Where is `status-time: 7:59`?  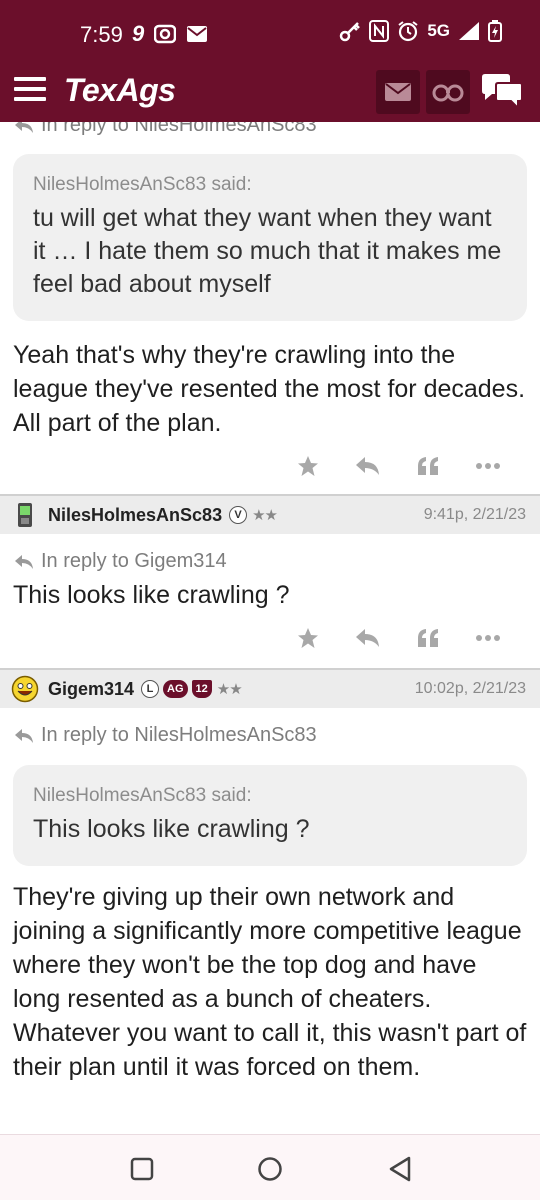 status-time: 7:59 is located at coordinates (101, 34).